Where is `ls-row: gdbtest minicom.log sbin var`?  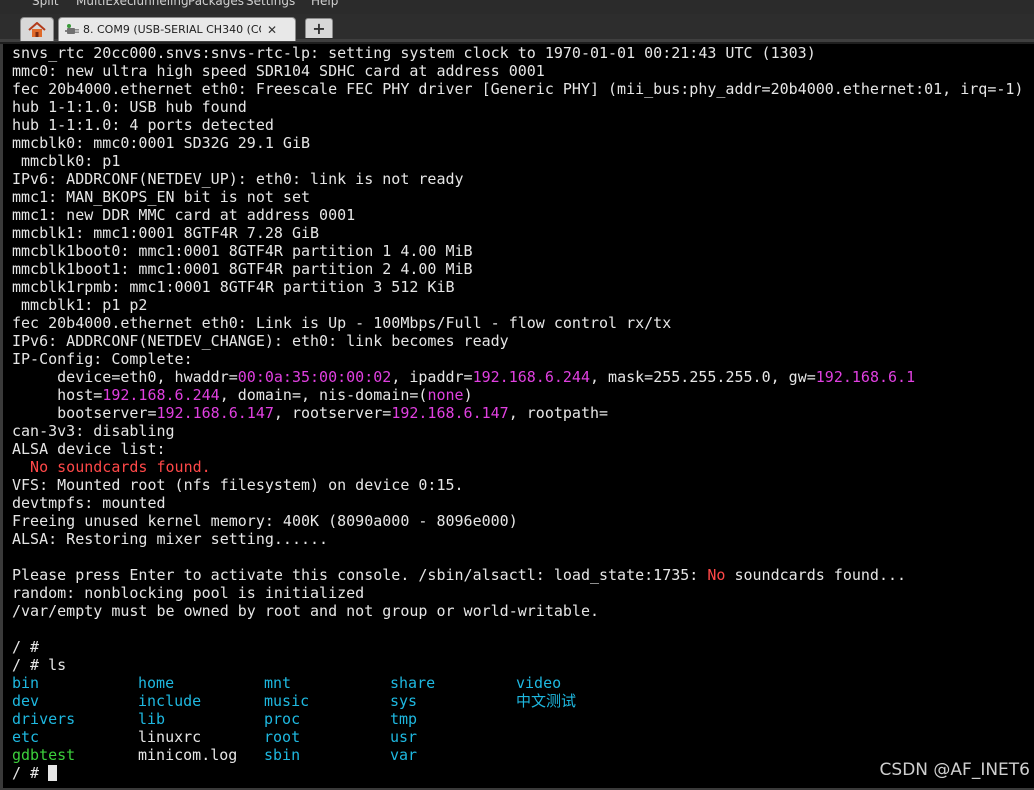
ls-row: gdbtest minicom.log sbin var is located at coordinates (517, 755).